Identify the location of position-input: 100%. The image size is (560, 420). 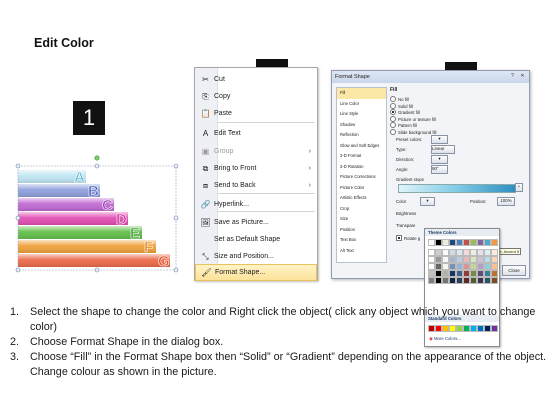
(506, 201).